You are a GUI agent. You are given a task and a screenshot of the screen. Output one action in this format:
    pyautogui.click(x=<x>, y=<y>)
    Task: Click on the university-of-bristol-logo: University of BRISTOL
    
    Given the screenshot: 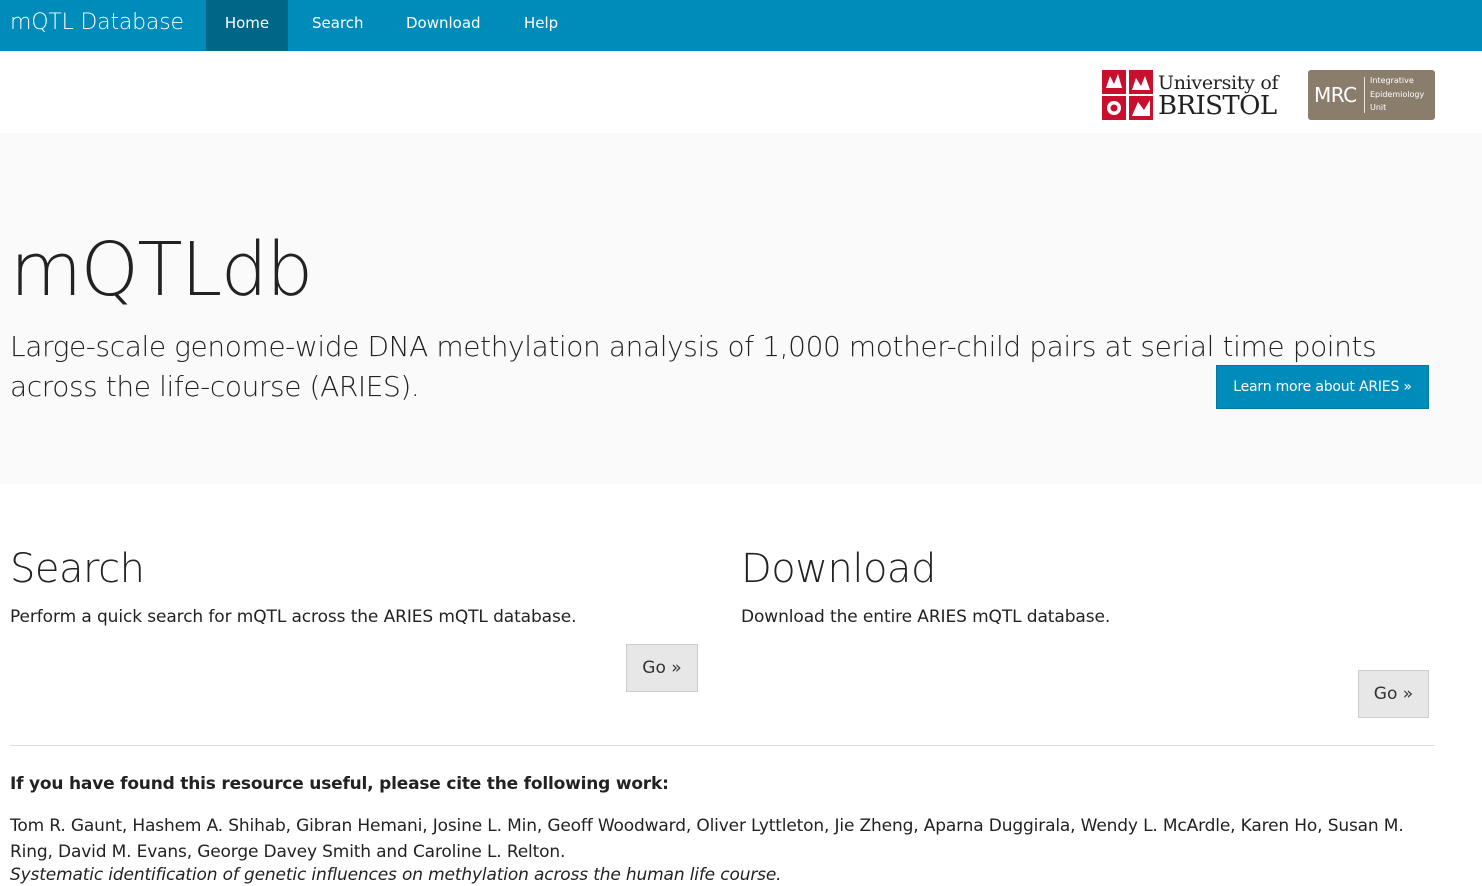 What is the action you would take?
    pyautogui.click(x=1190, y=96)
    